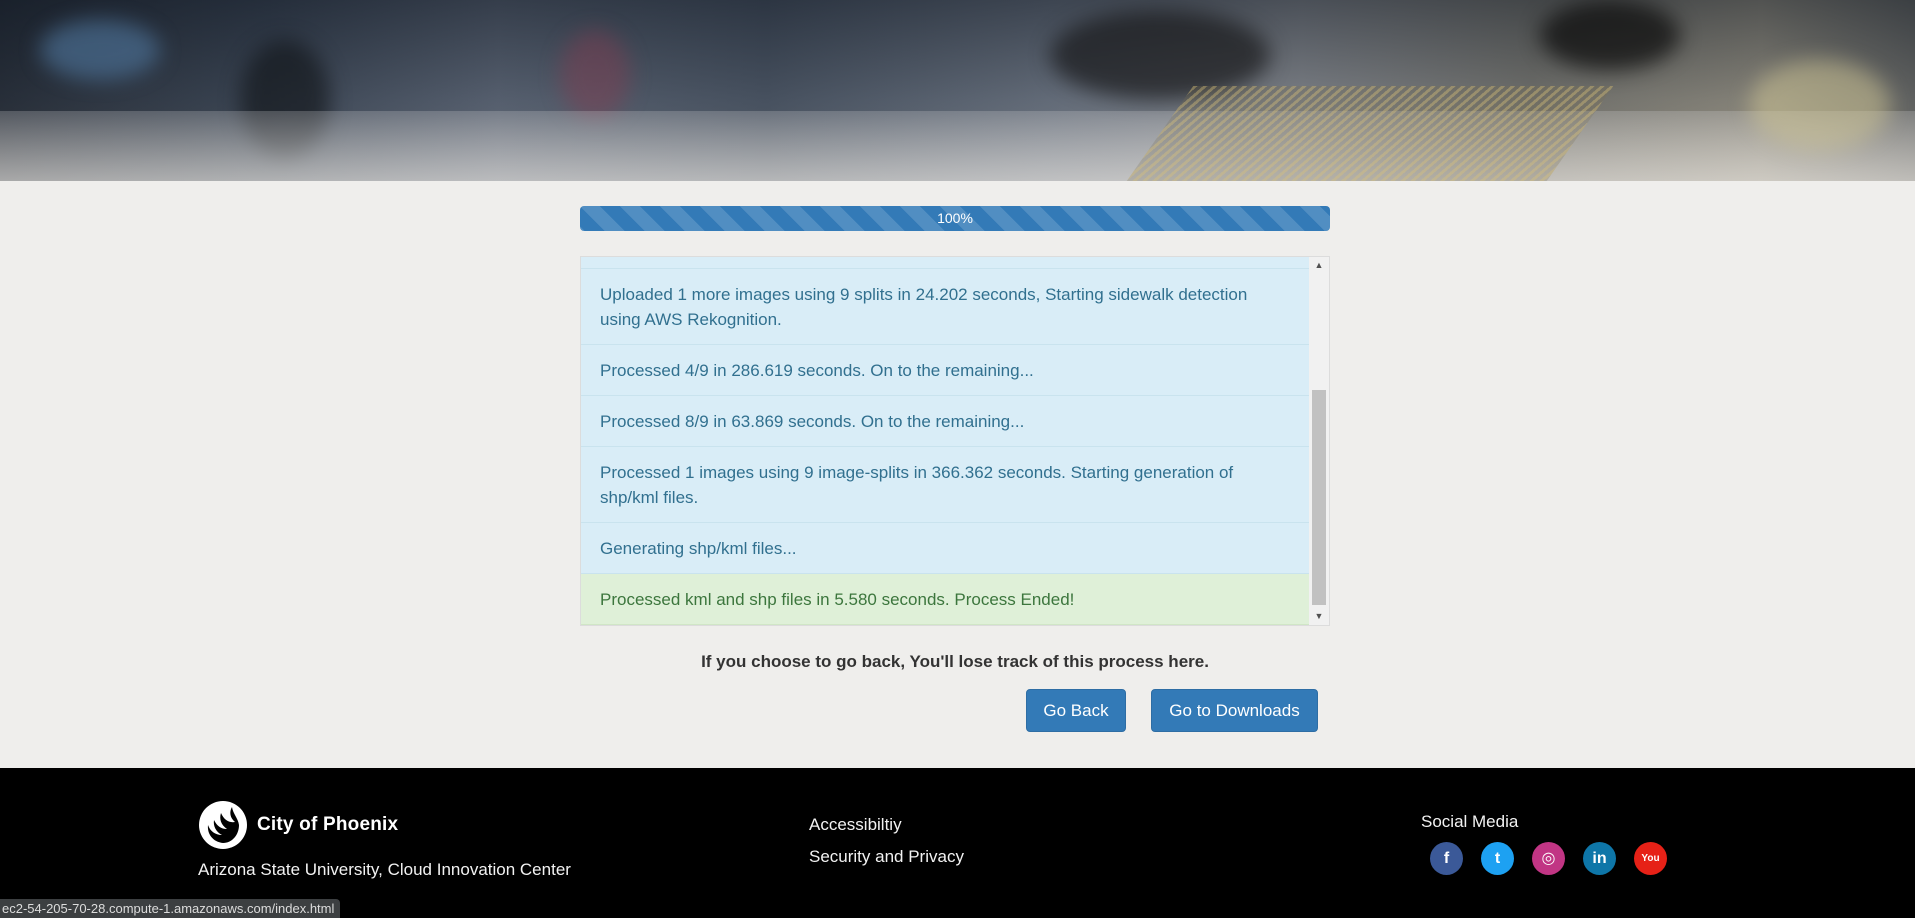 The image size is (1915, 918). I want to click on progress-label: 100%, so click(955, 218).